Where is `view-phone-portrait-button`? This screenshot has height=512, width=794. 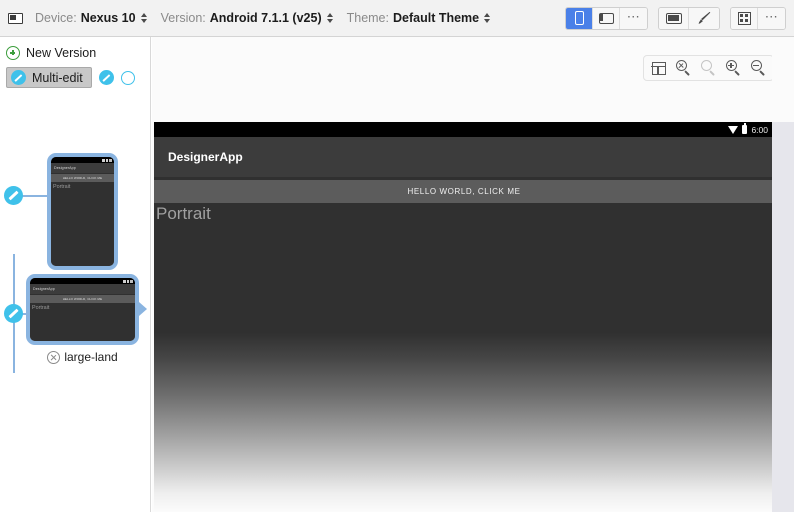
view-phone-portrait-button is located at coordinates (579, 18).